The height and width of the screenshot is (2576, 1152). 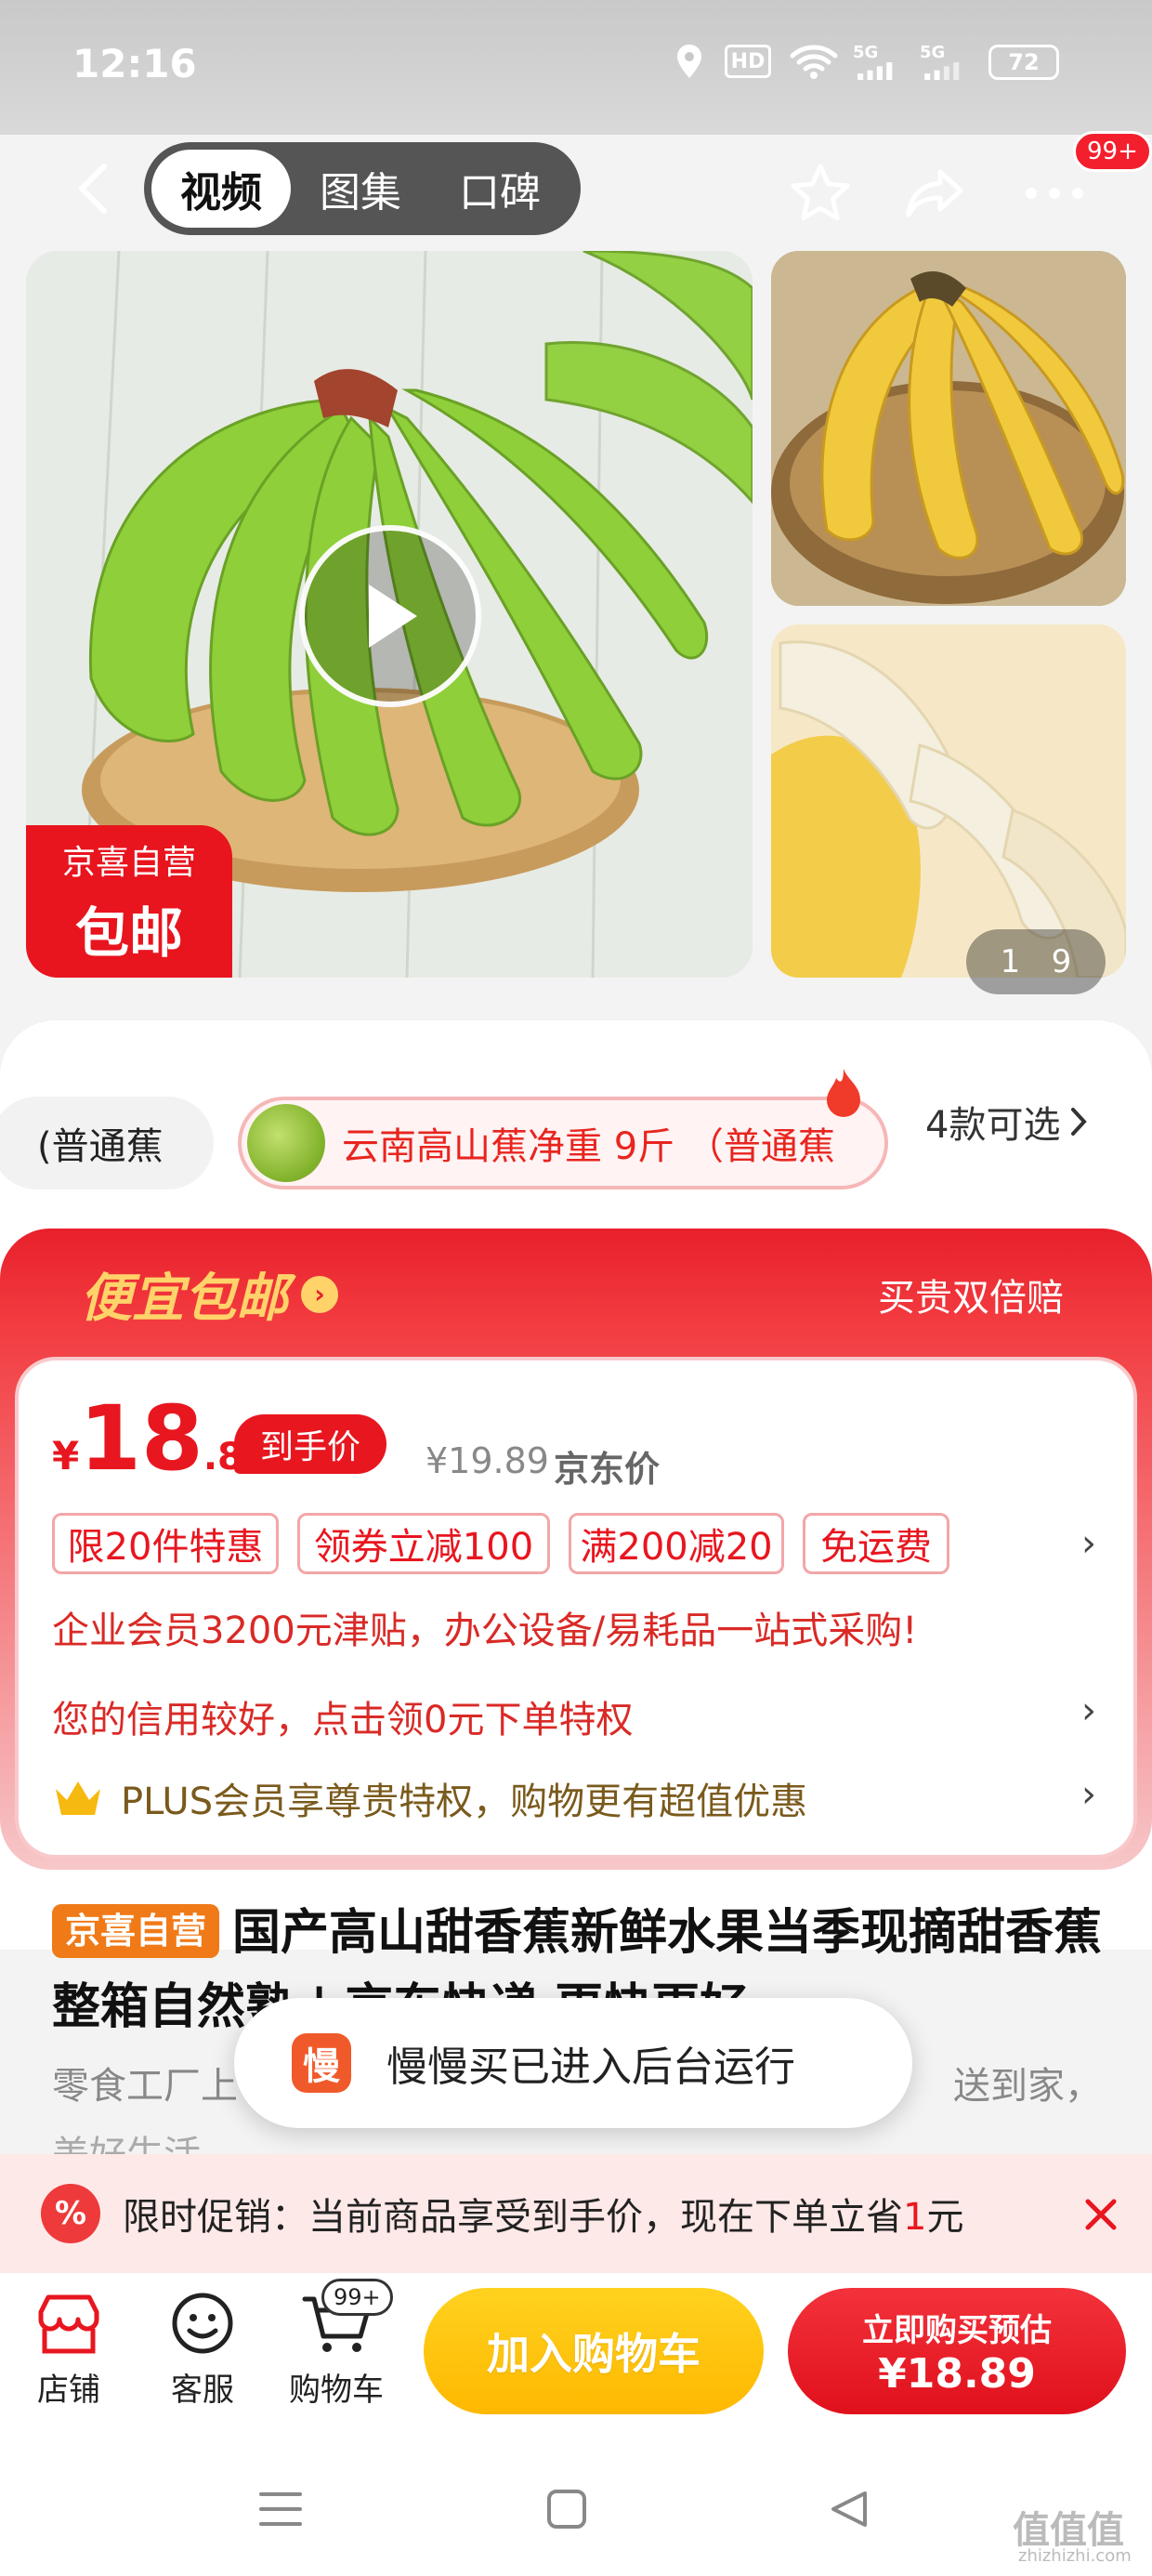 What do you see at coordinates (676, 1543) in the screenshot?
I see `coupon-tag: 满200减20` at bounding box center [676, 1543].